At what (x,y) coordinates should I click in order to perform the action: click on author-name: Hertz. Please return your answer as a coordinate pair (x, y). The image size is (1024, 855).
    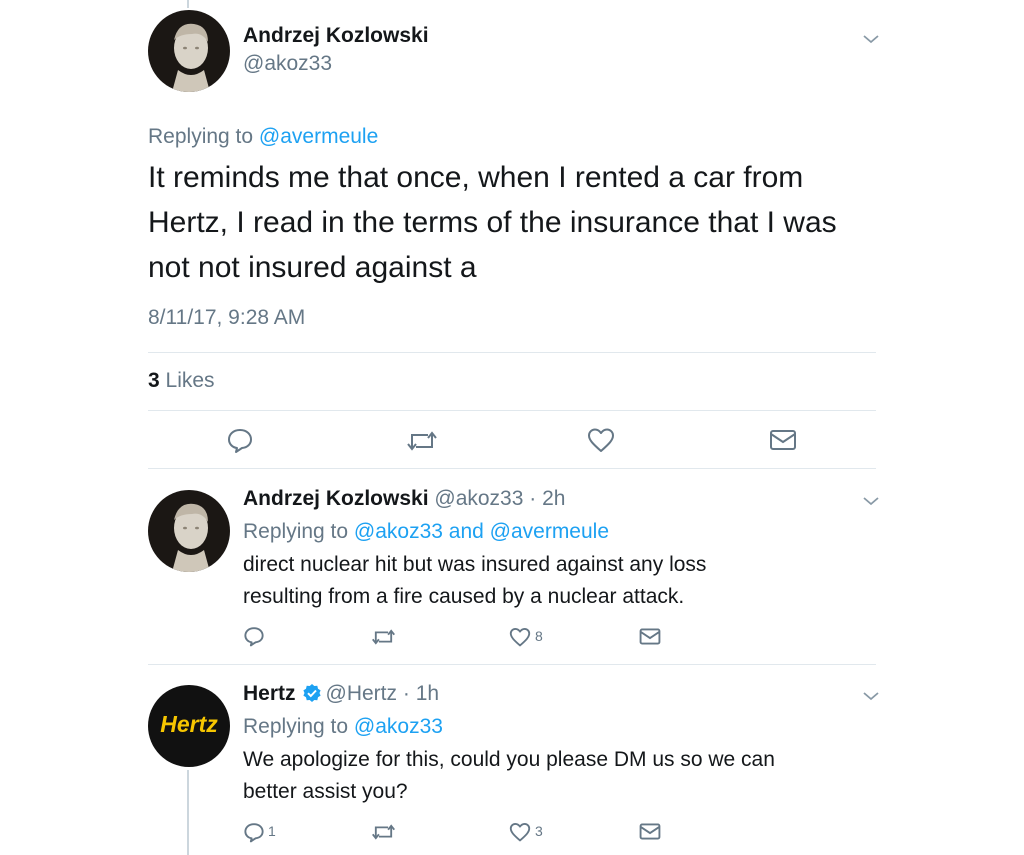
    Looking at the image, I should click on (269, 693).